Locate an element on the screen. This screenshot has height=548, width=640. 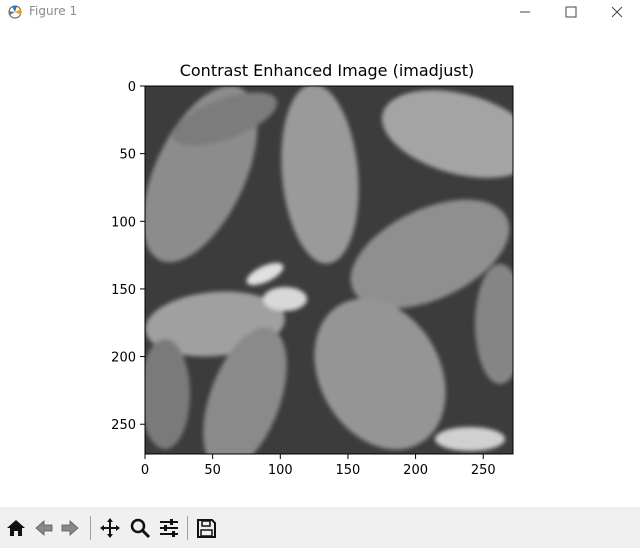
pan-icon is located at coordinates (110, 528).